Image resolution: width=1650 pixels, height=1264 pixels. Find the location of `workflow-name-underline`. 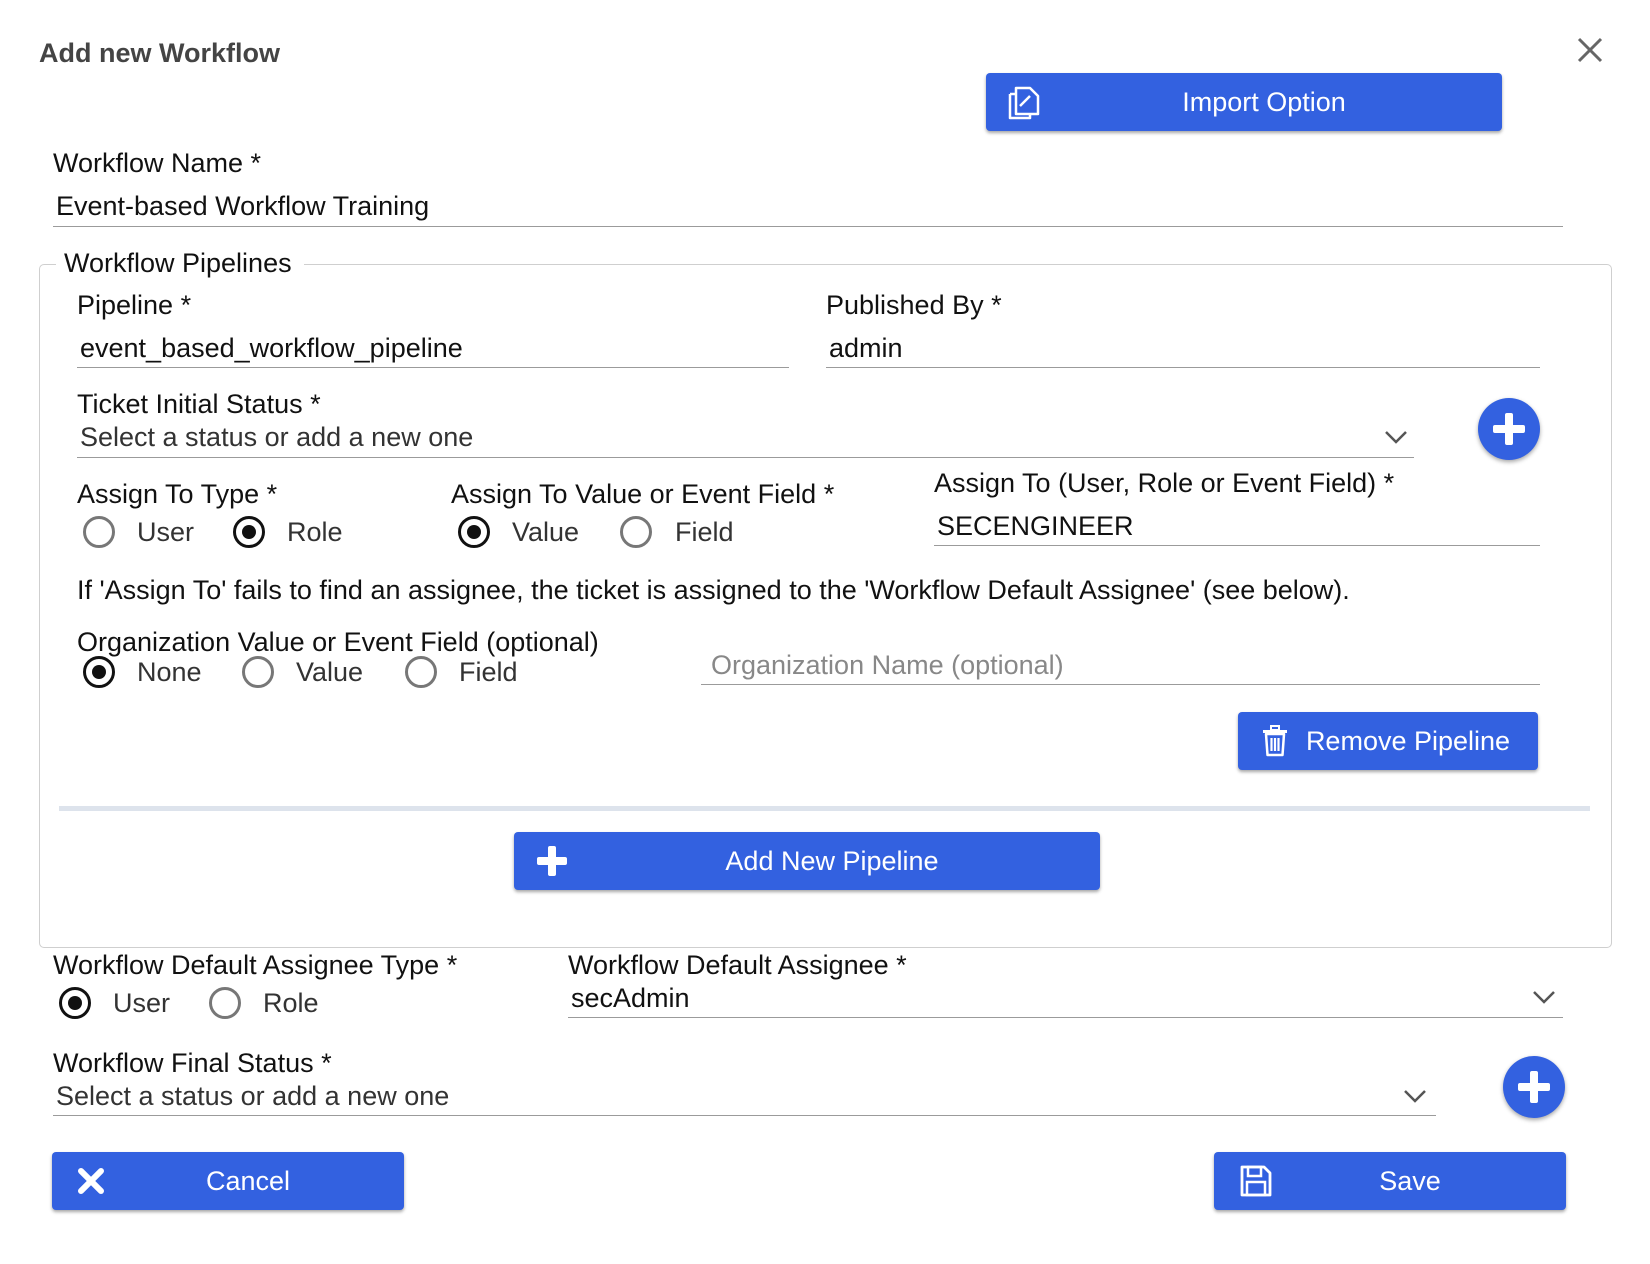

workflow-name-underline is located at coordinates (808, 226).